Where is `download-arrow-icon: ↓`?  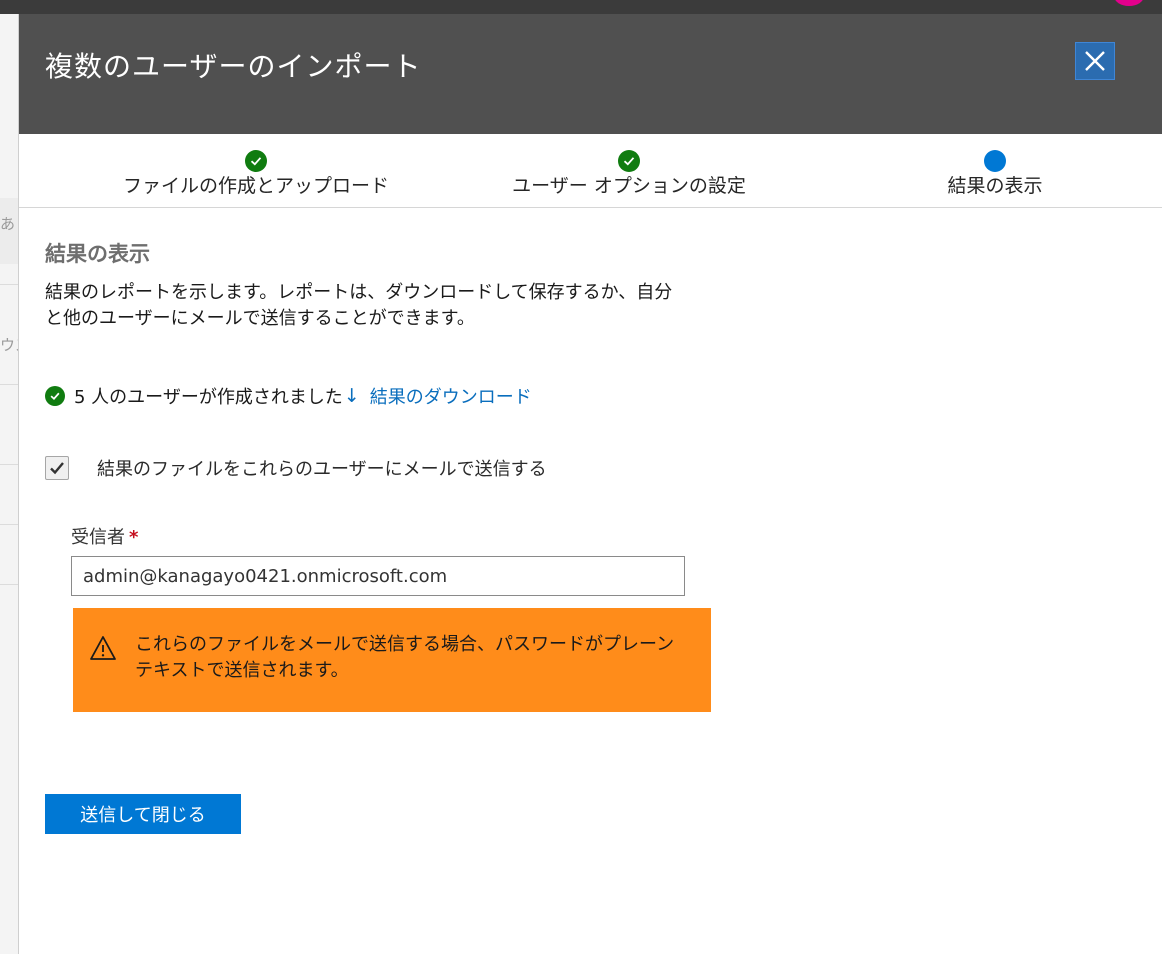 download-arrow-icon: ↓ is located at coordinates (351, 396).